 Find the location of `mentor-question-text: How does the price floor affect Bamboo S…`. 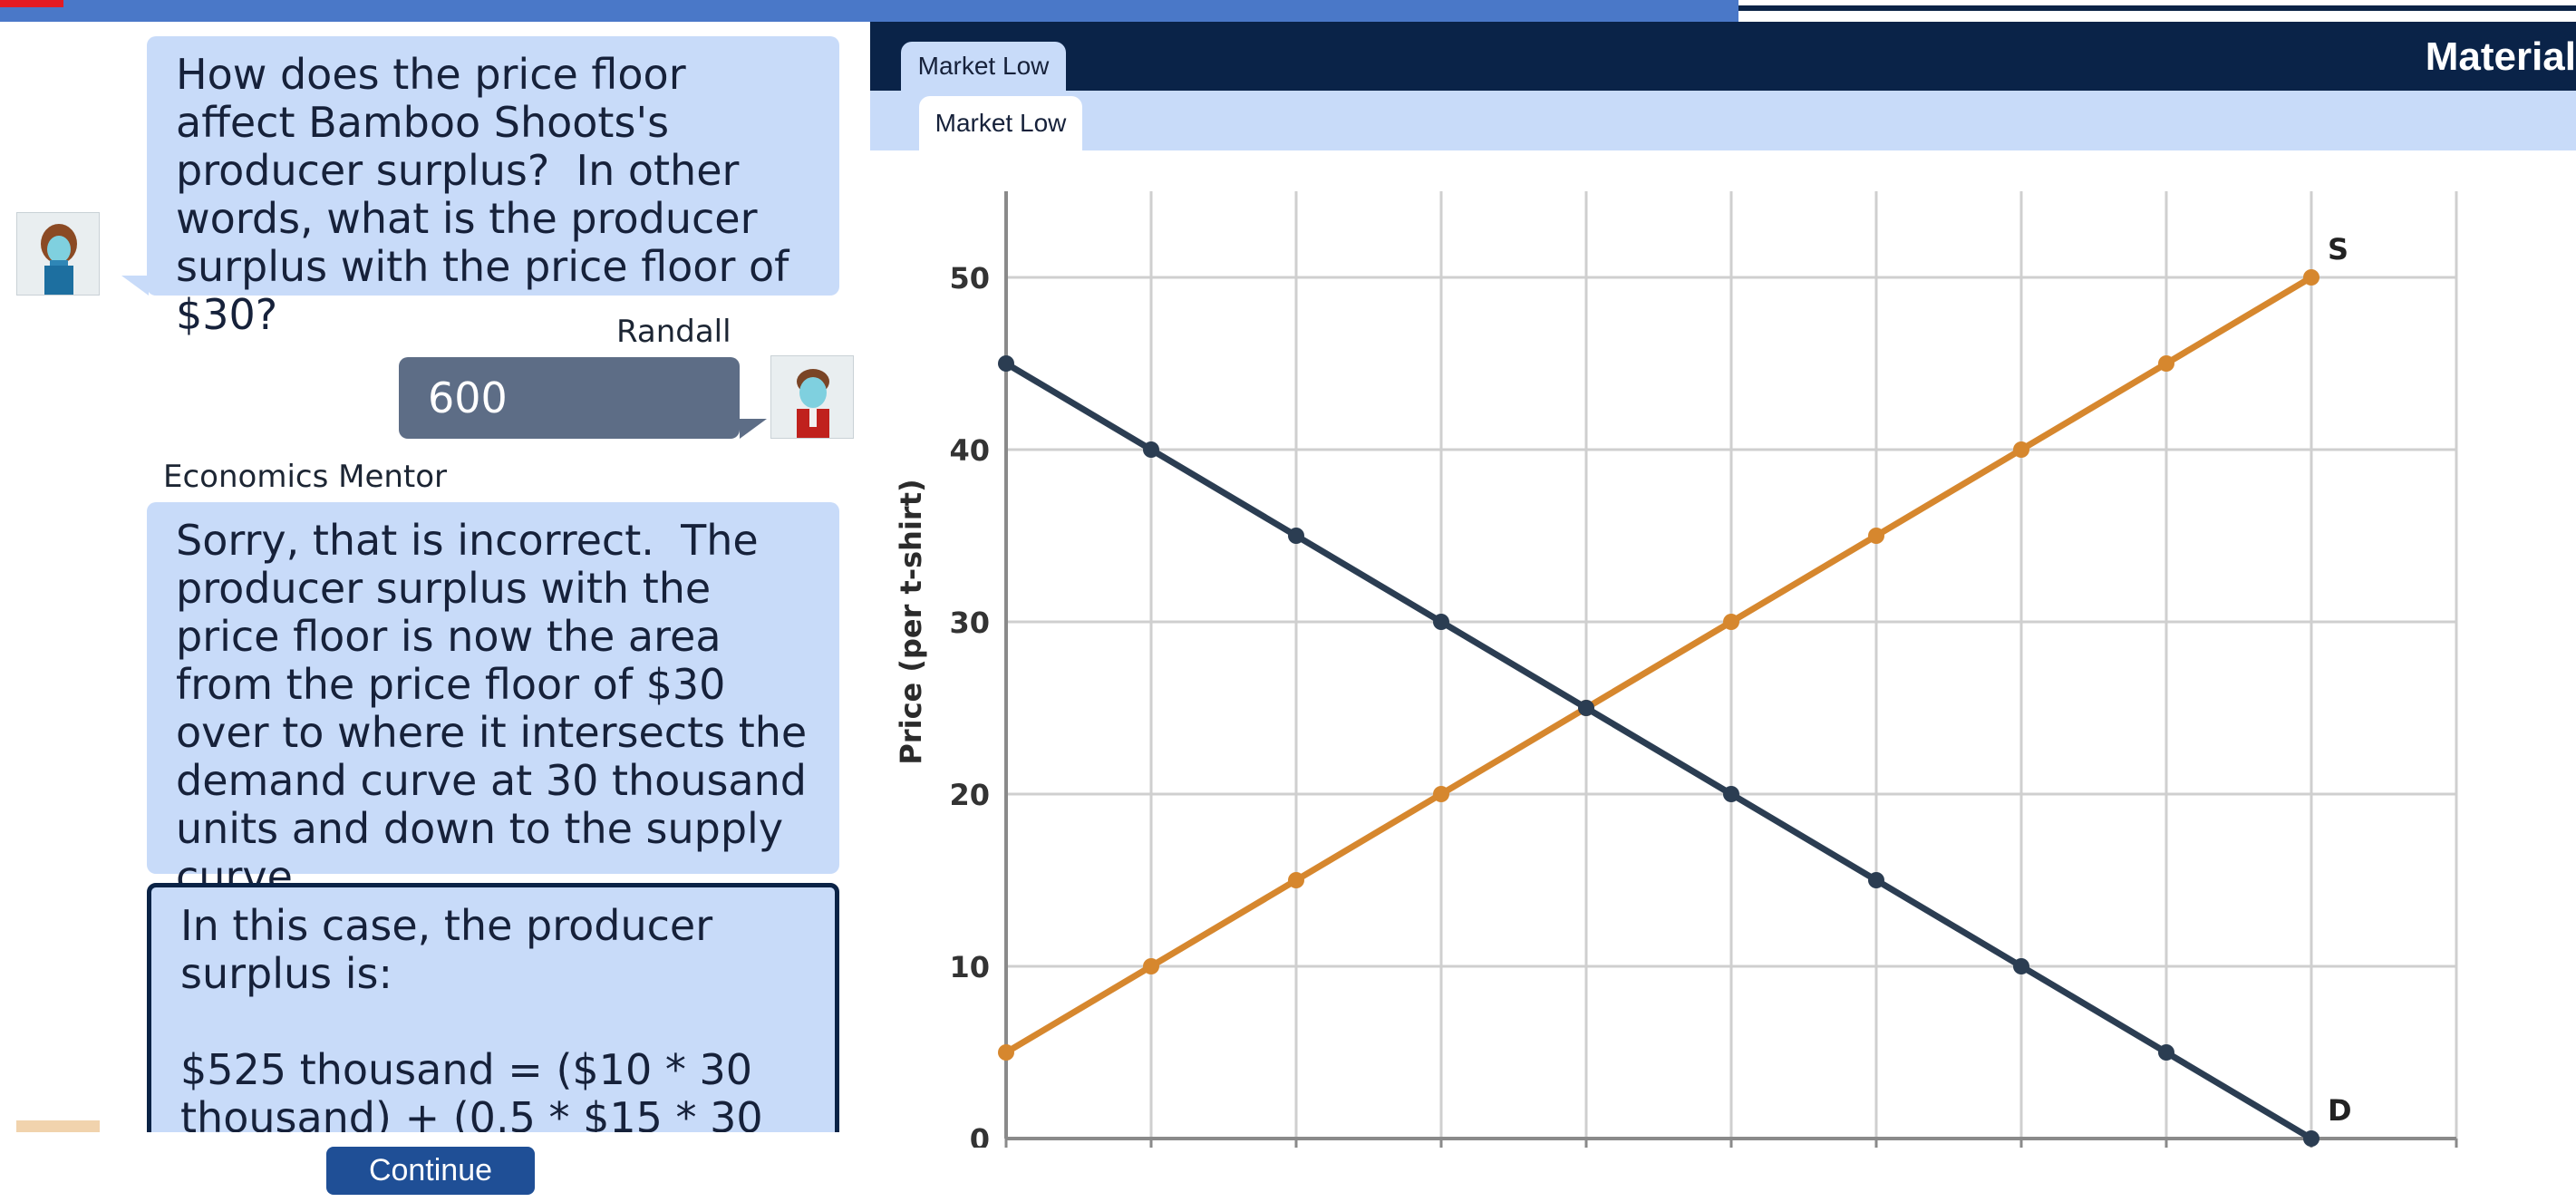

mentor-question-text: How does the price floor affect Bamboo S… is located at coordinates (489, 194).